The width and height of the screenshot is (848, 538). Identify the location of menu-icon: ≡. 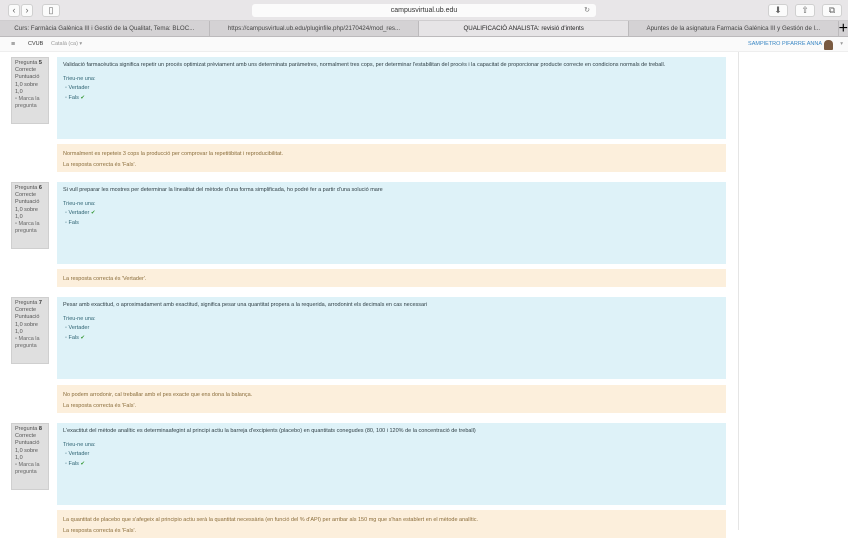
(13, 44).